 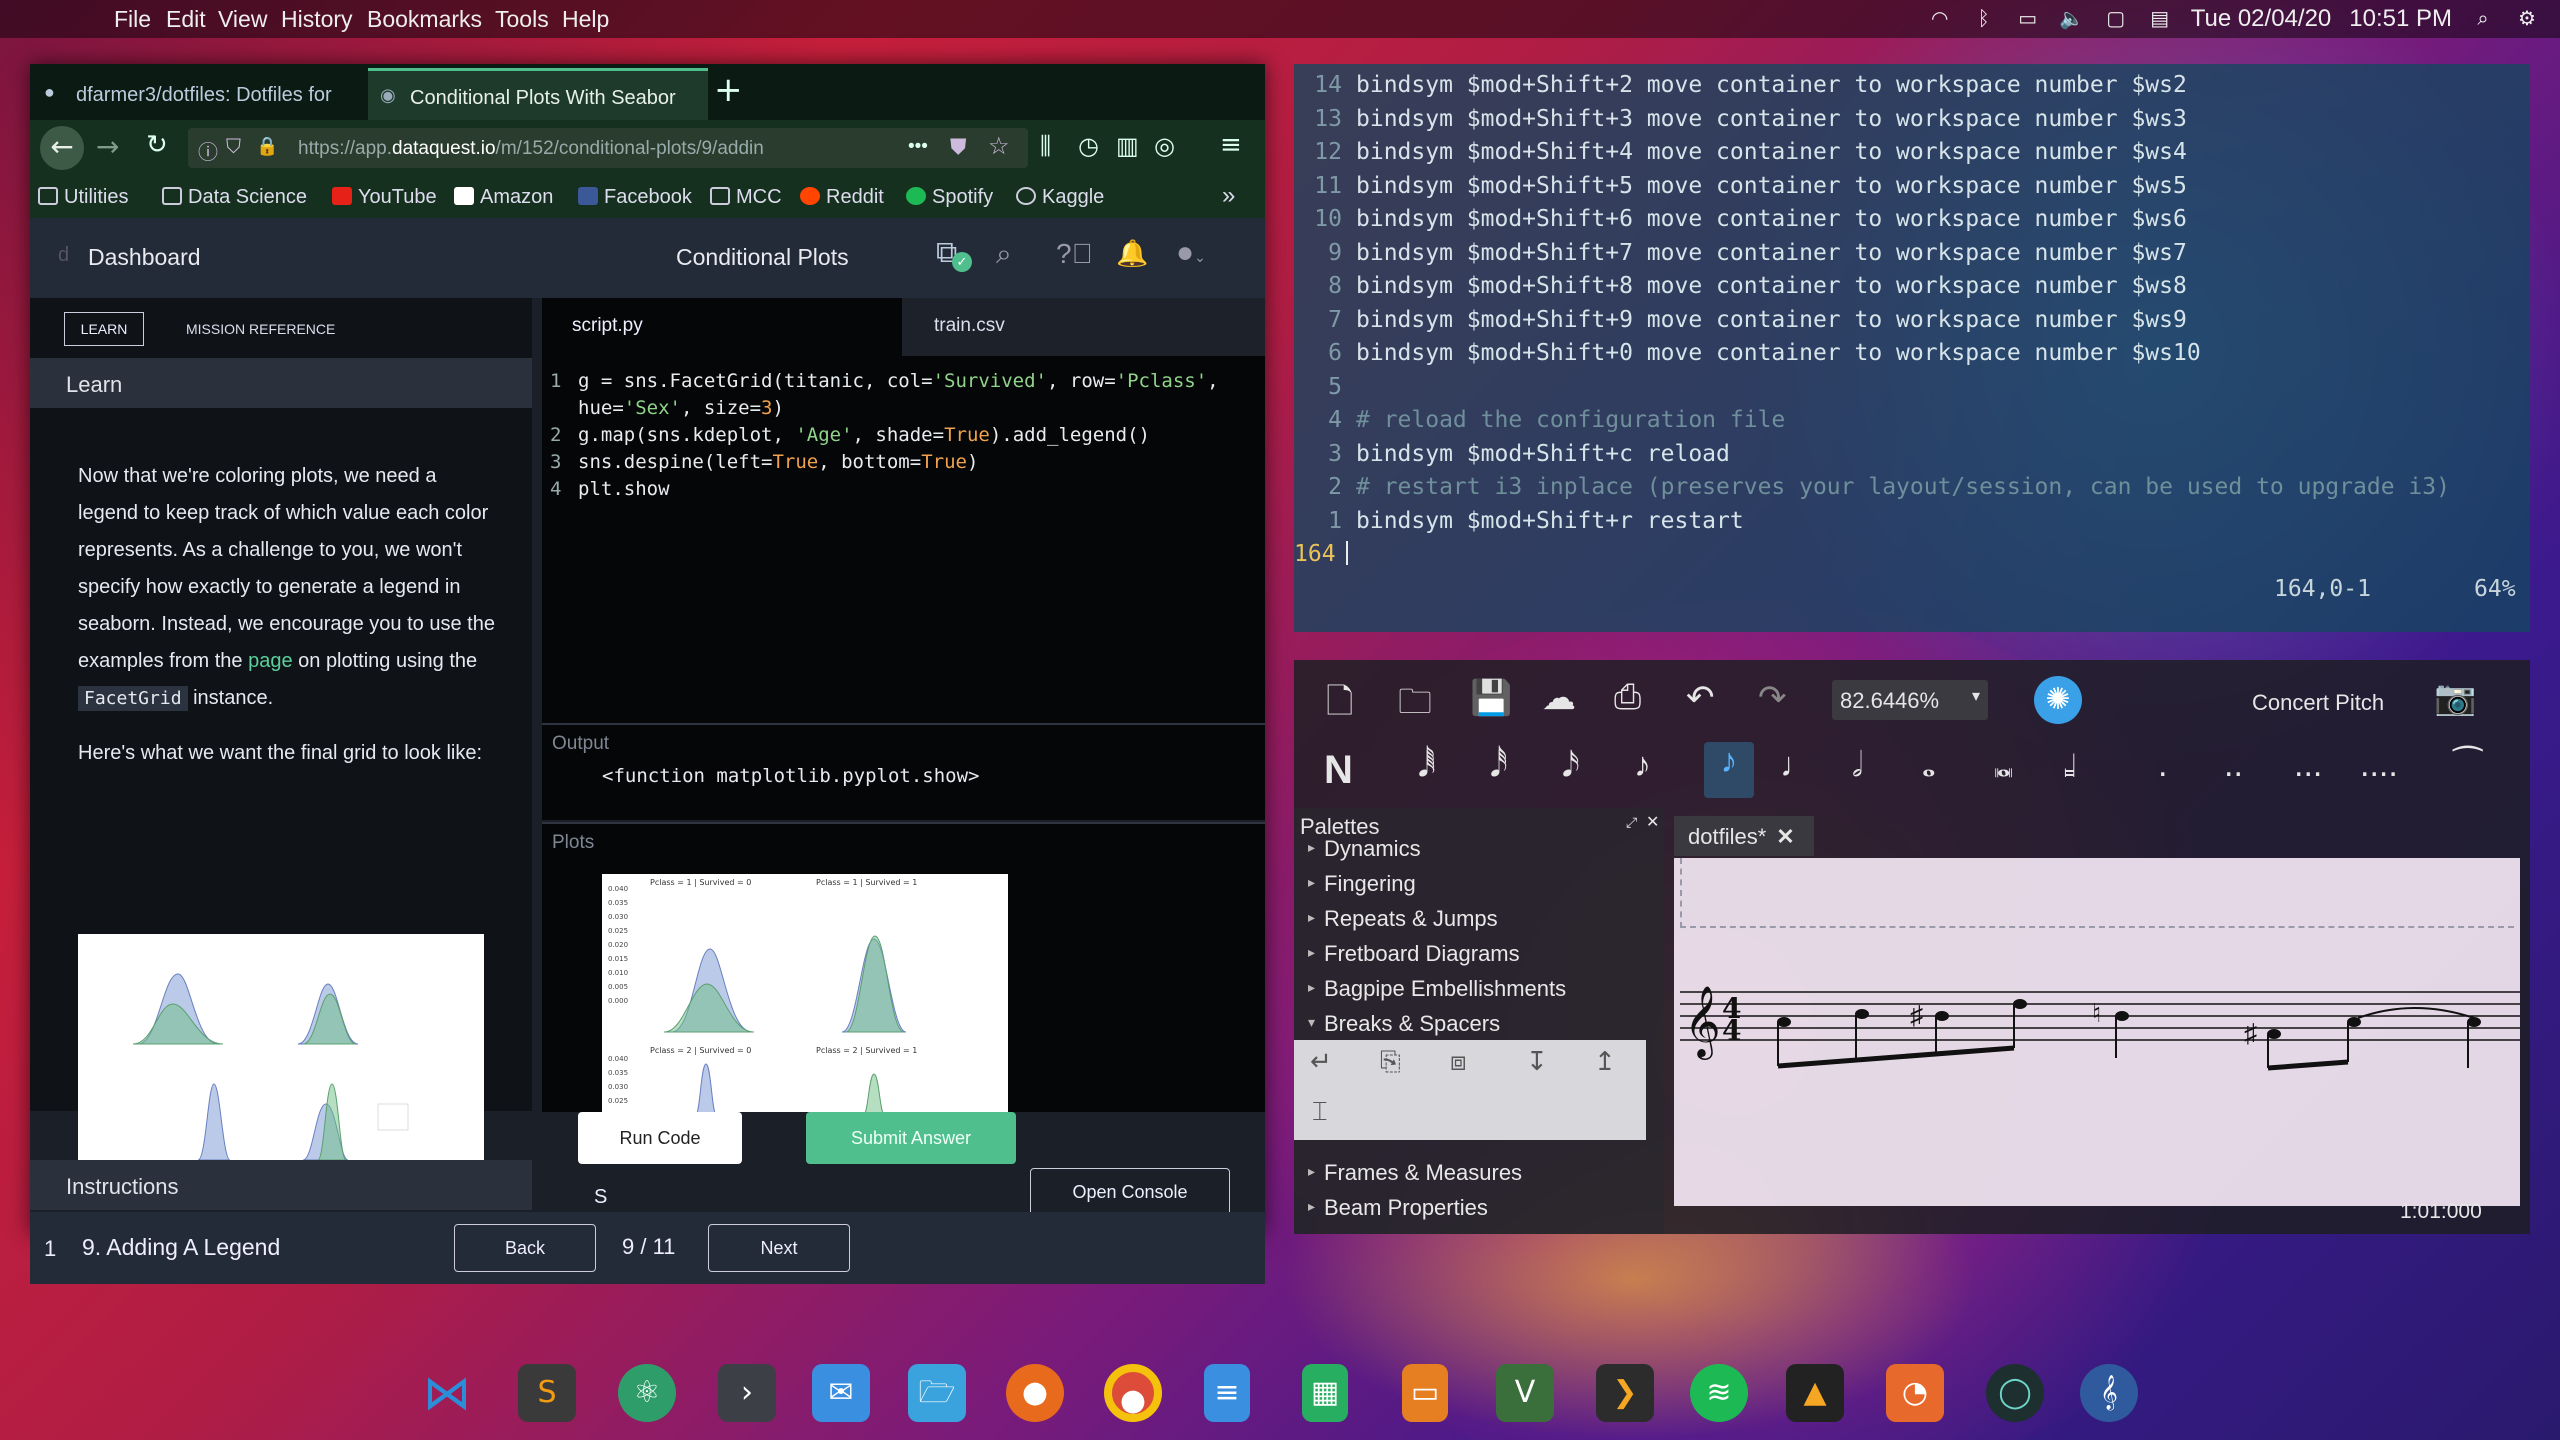 What do you see at coordinates (522, 19) in the screenshot?
I see `menu-tools: Tools` at bounding box center [522, 19].